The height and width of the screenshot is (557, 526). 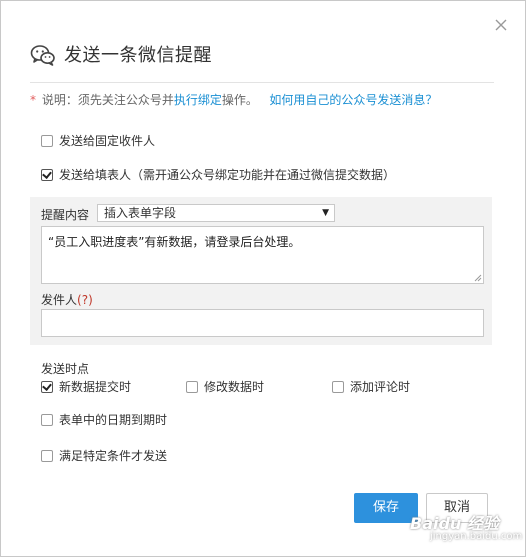 I want to click on add-comment-checkbox: 添加评论时, so click(x=371, y=386).